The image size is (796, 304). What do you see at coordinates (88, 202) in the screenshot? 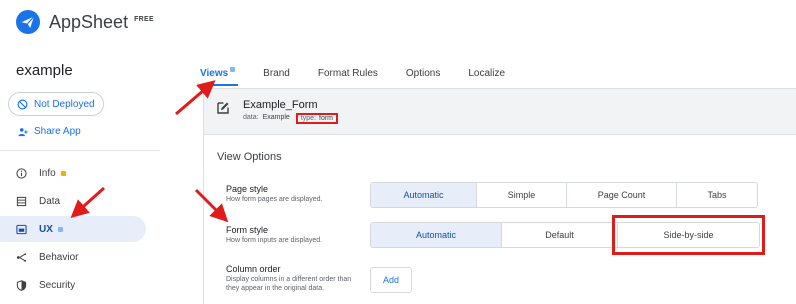
I see `arrow-to-ux-item` at bounding box center [88, 202].